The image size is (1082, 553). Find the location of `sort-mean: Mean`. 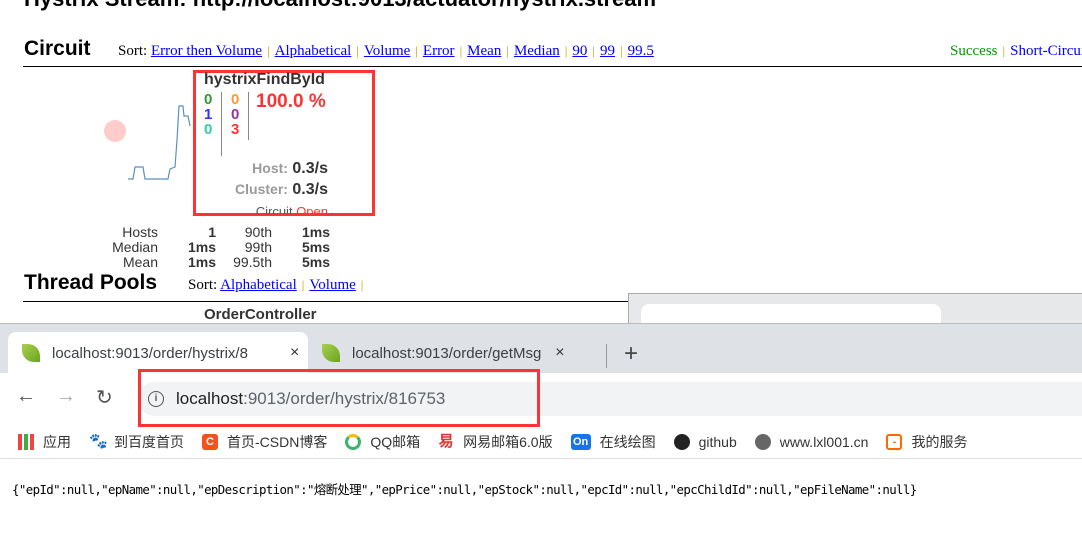

sort-mean: Mean is located at coordinates (484, 51).